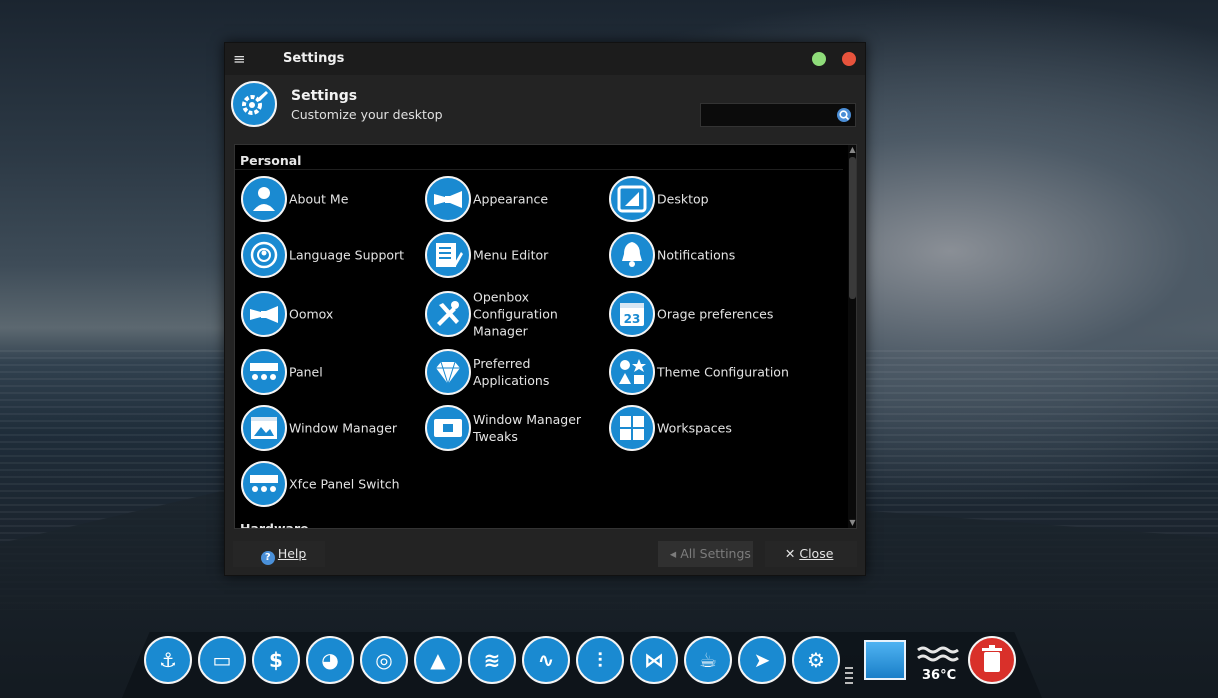 The width and height of the screenshot is (1218, 698). I want to click on setting-panel: Panel, so click(333, 372).